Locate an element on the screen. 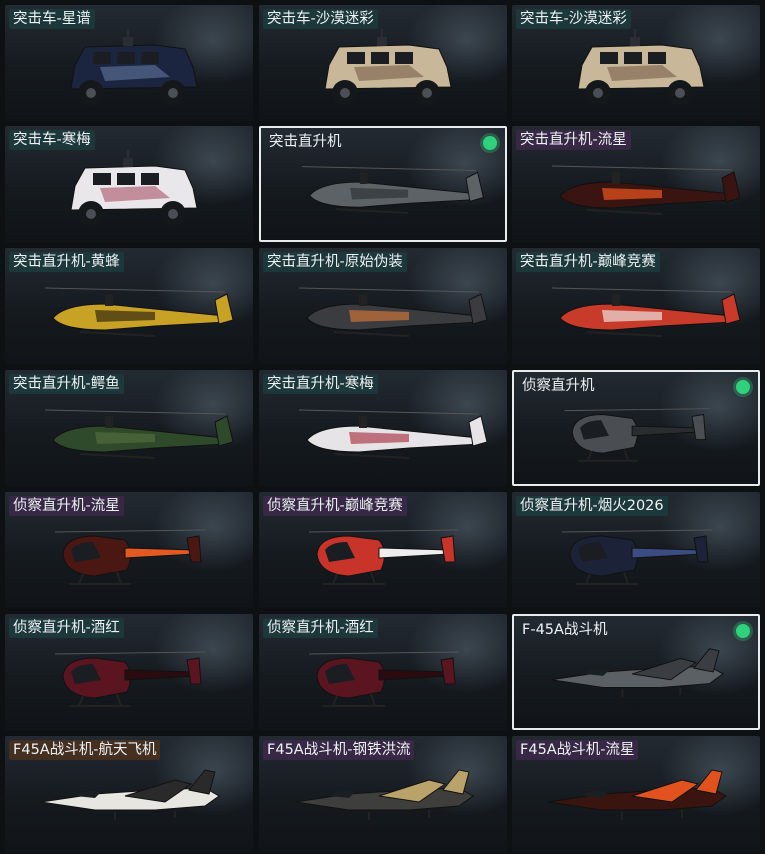 The image size is (765, 854). vehicle-skin-card: F45A战斗机-航天飞机 is located at coordinates (129, 794).